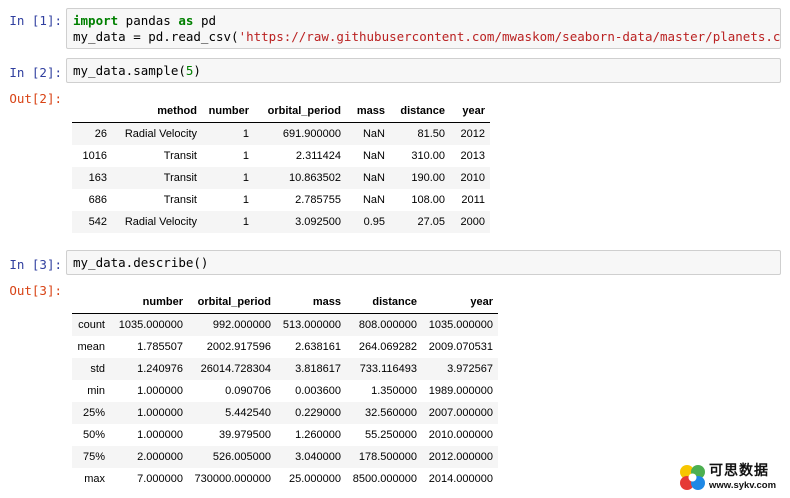  Describe the element at coordinates (232, 479) in the screenshot. I see `table-cell: 730000.000000` at that location.